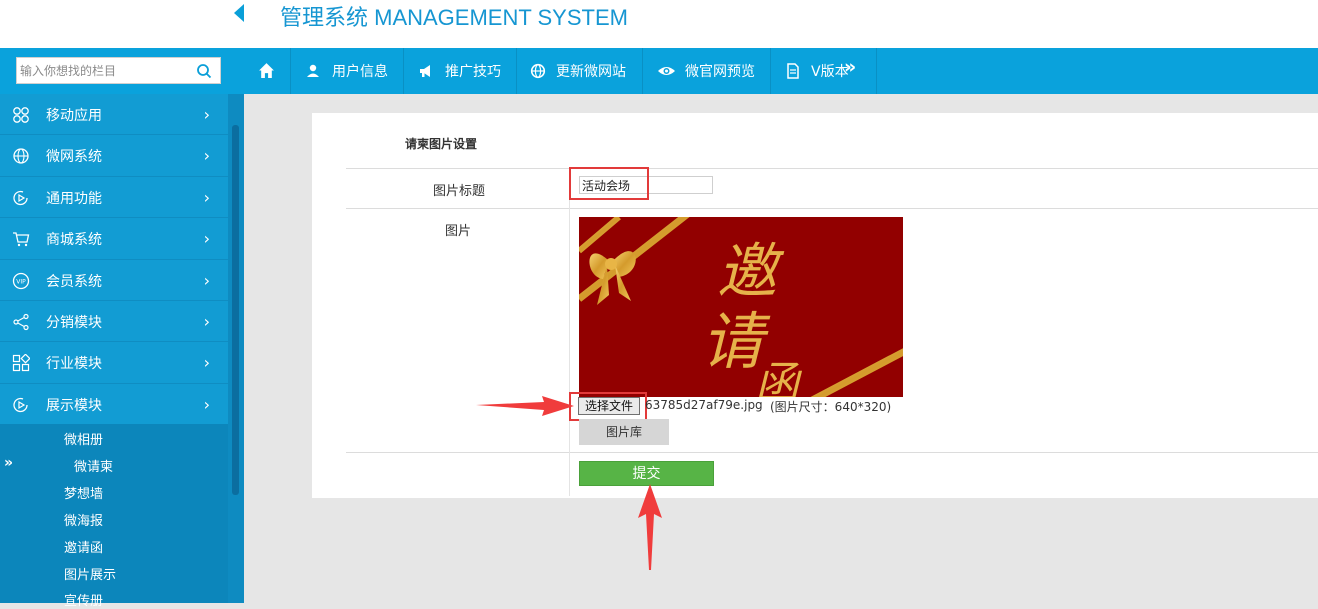 This screenshot has height=609, width=1318. I want to click on image-label: 图片, so click(458, 231).